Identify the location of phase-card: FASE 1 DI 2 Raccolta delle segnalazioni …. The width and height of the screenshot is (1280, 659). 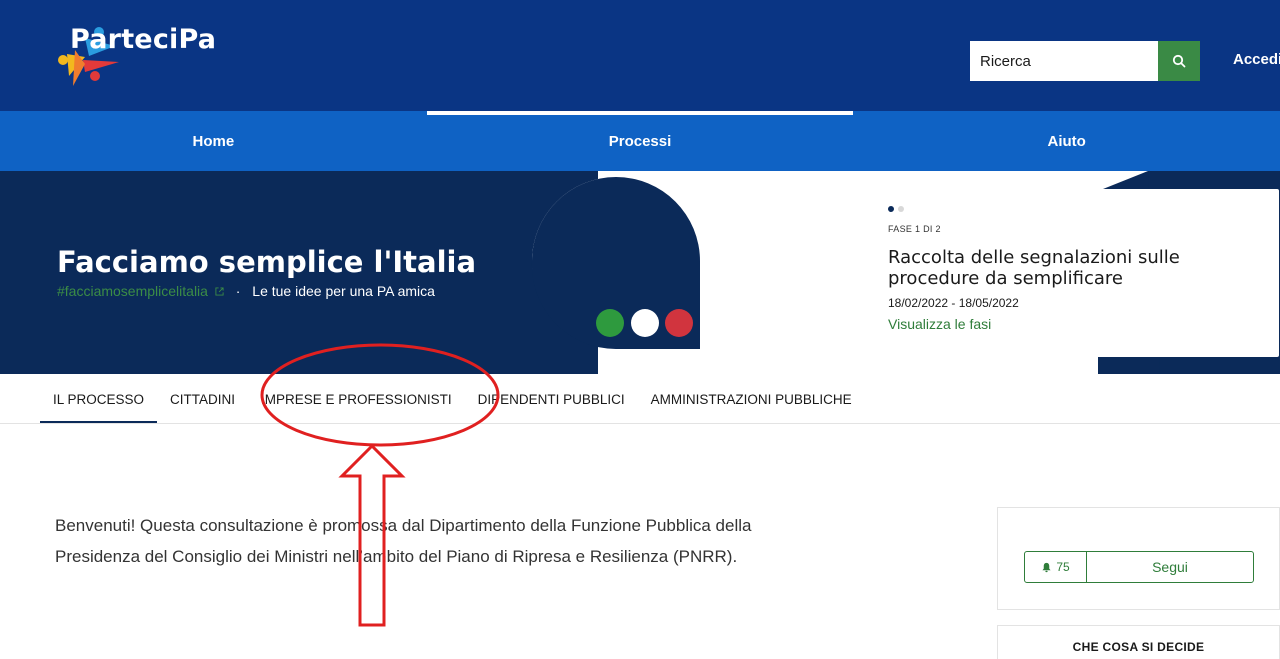
(1075, 273).